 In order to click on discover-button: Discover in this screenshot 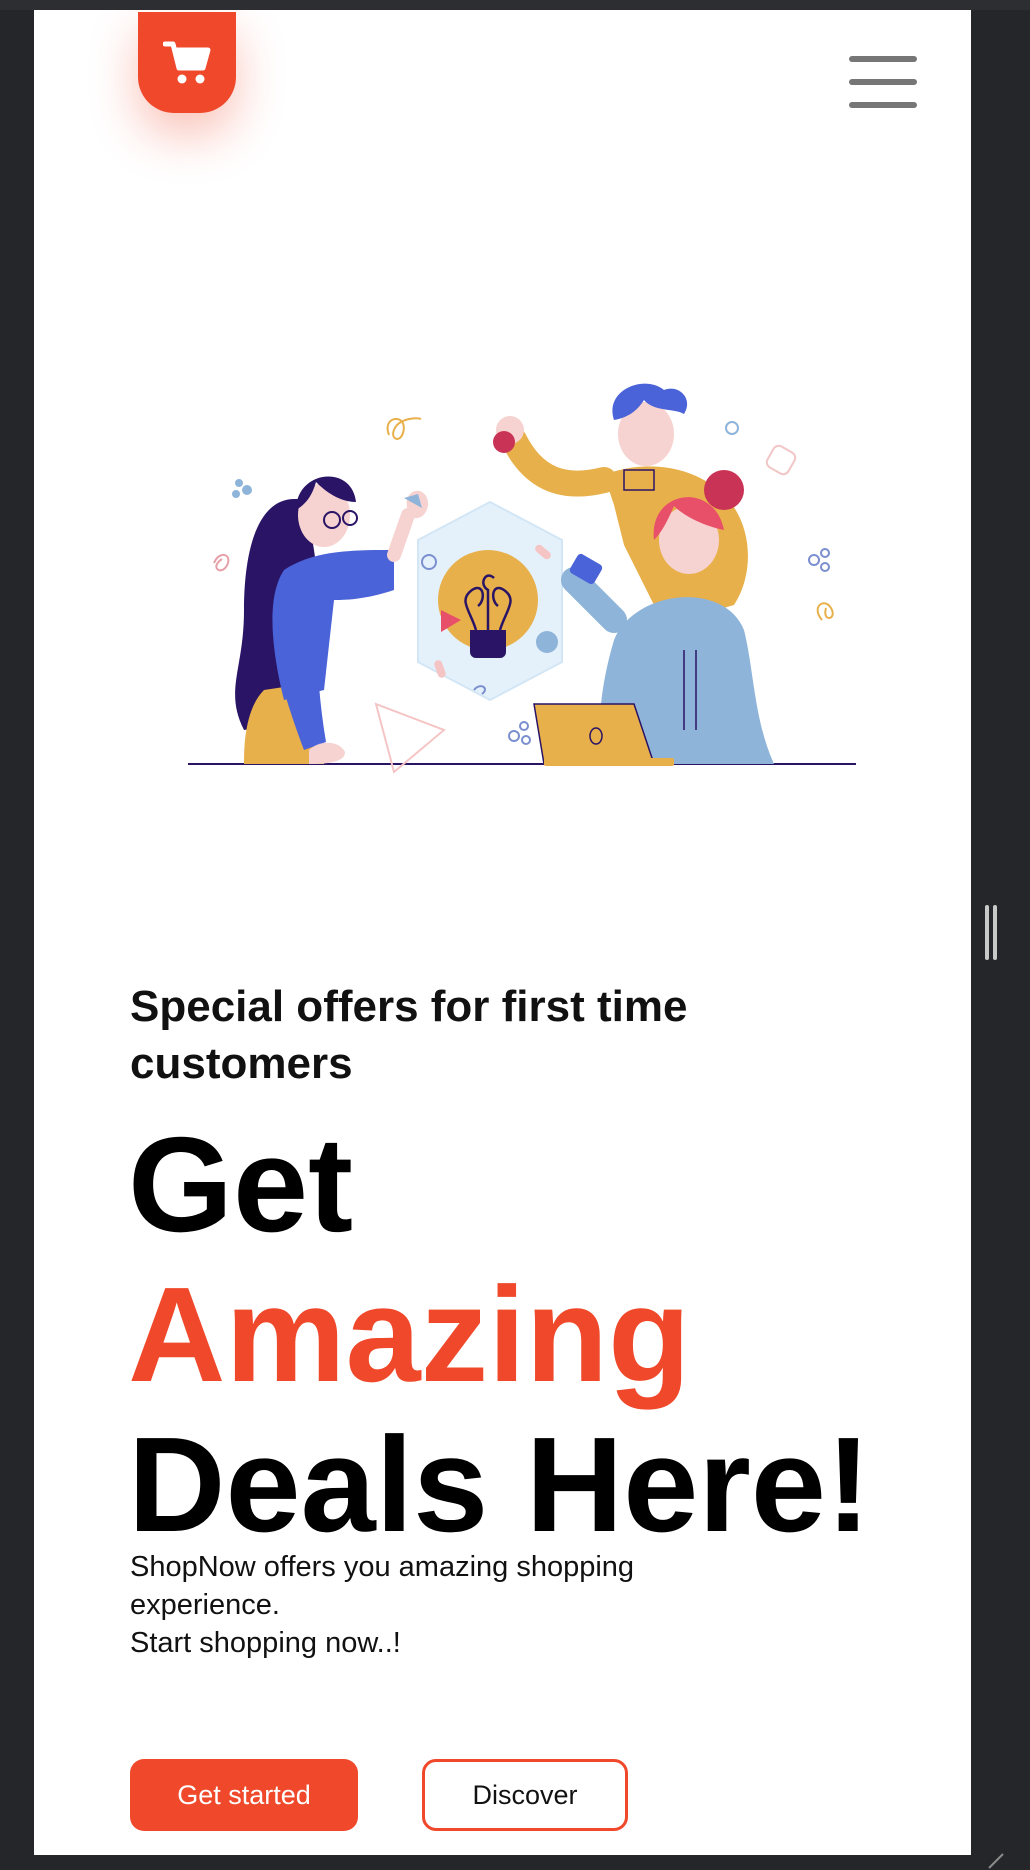, I will do `click(525, 1795)`.